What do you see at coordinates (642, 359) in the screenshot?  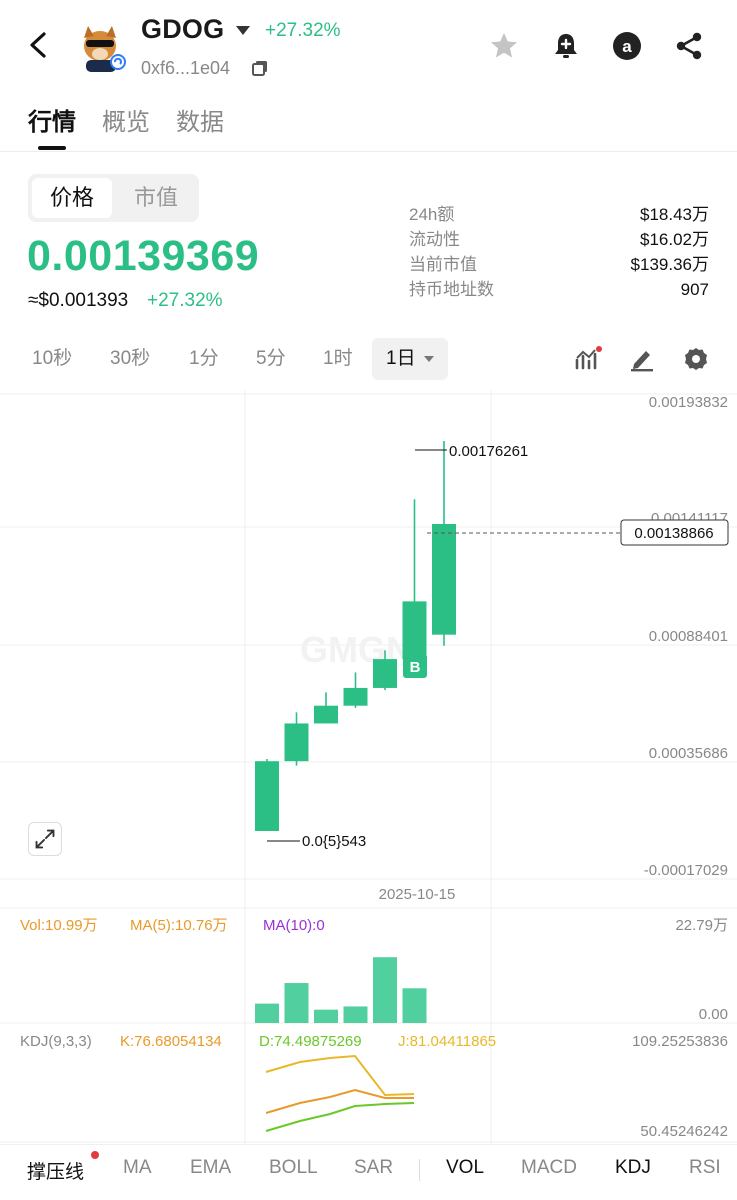 I see `draw-pen-icon` at bounding box center [642, 359].